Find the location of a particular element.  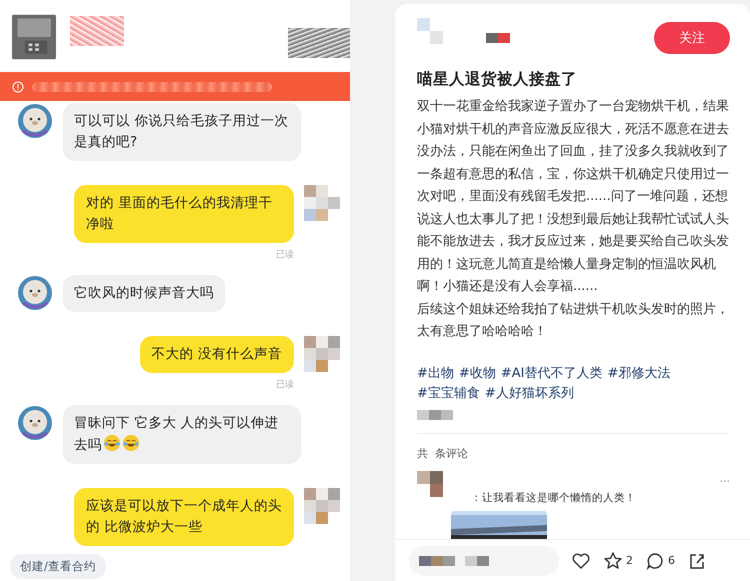

redacted-name is located at coordinates (97, 31).